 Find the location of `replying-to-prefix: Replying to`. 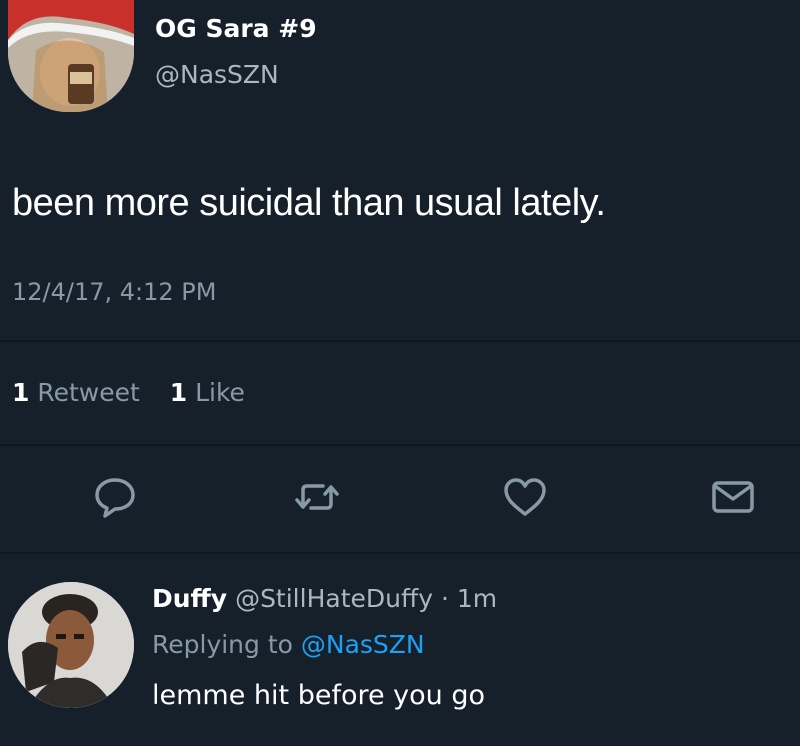

replying-to-prefix: Replying to is located at coordinates (226, 644).